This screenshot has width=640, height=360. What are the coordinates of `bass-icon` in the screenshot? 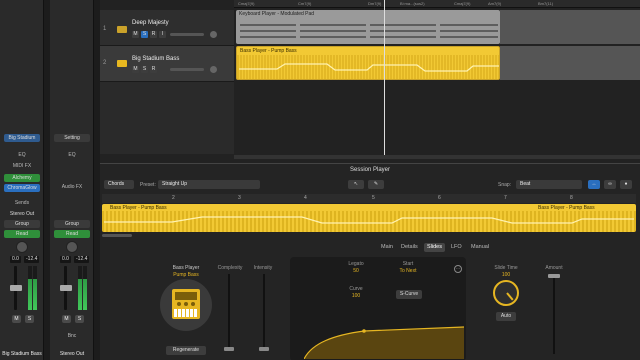 It's located at (122, 63).